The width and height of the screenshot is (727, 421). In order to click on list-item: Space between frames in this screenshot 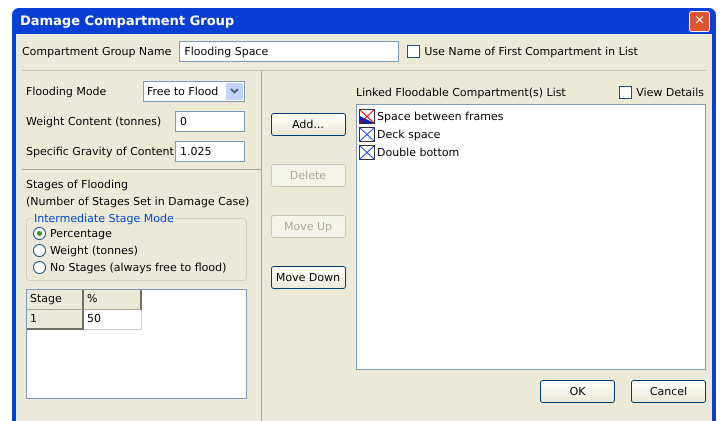, I will do `click(440, 116)`.